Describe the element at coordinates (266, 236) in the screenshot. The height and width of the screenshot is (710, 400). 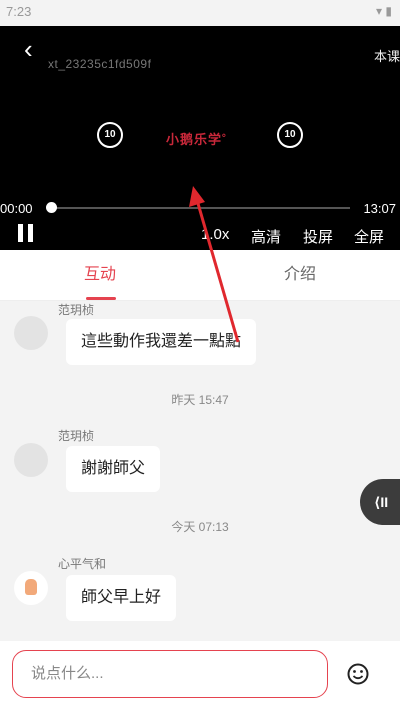
I see `quality-button: 高清` at that location.